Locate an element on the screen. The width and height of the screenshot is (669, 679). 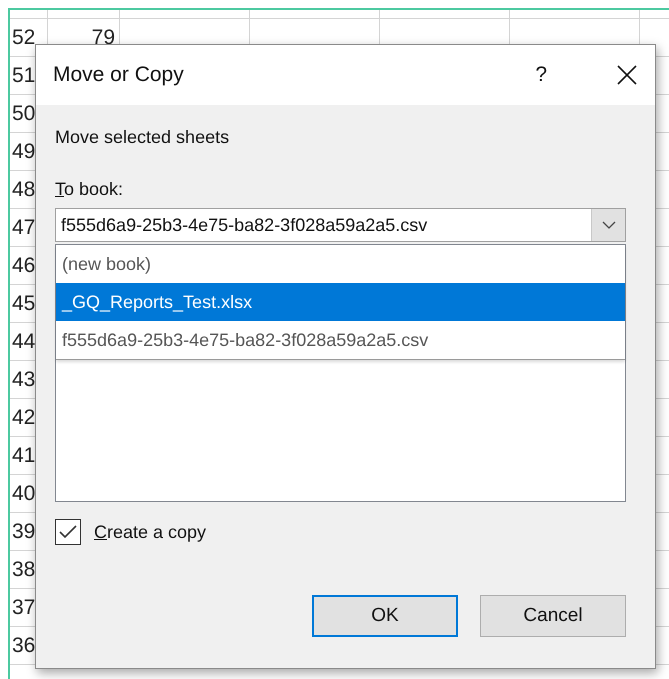
close-icon is located at coordinates (627, 75).